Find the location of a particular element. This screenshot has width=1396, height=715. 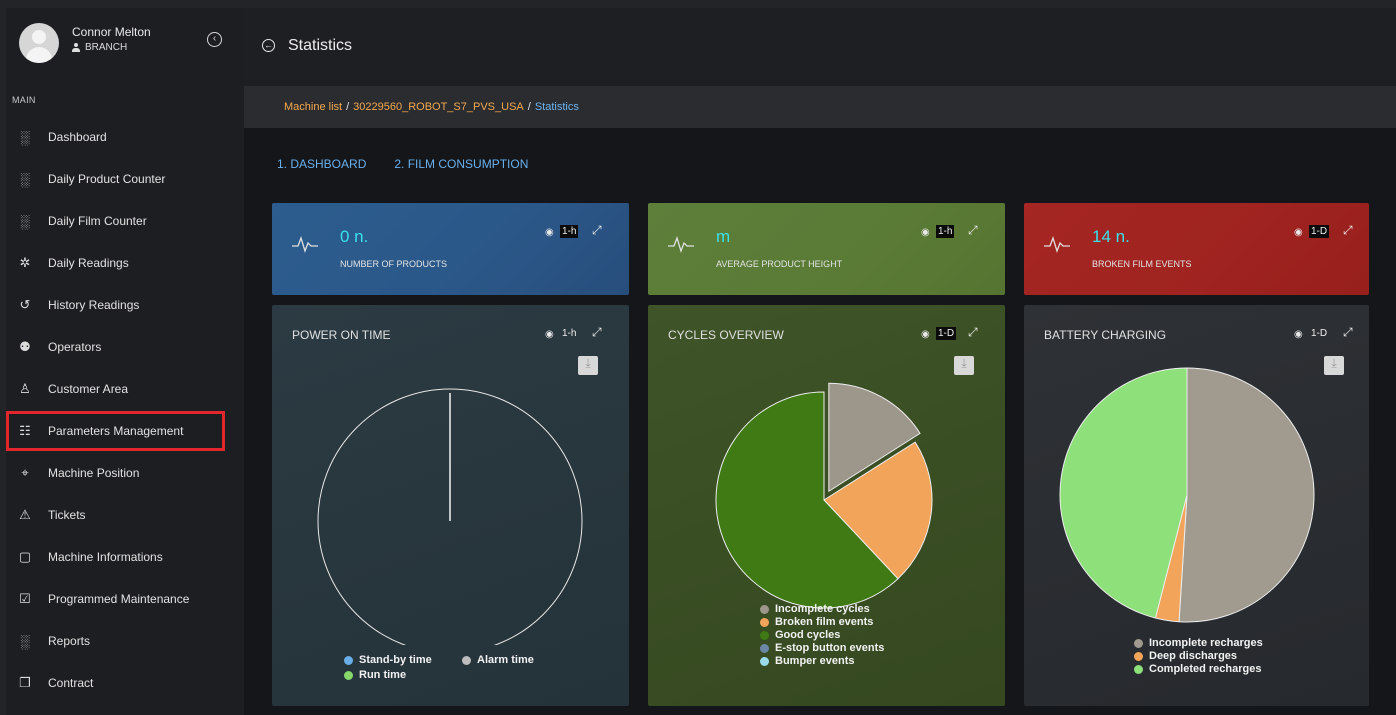

user-name: Connor Melton is located at coordinates (111, 32).